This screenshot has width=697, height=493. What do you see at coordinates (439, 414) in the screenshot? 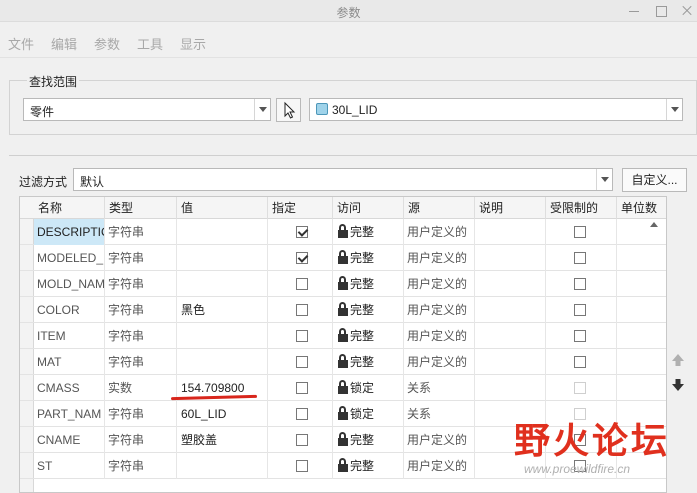
I see `param-source-cell: 关系` at bounding box center [439, 414].